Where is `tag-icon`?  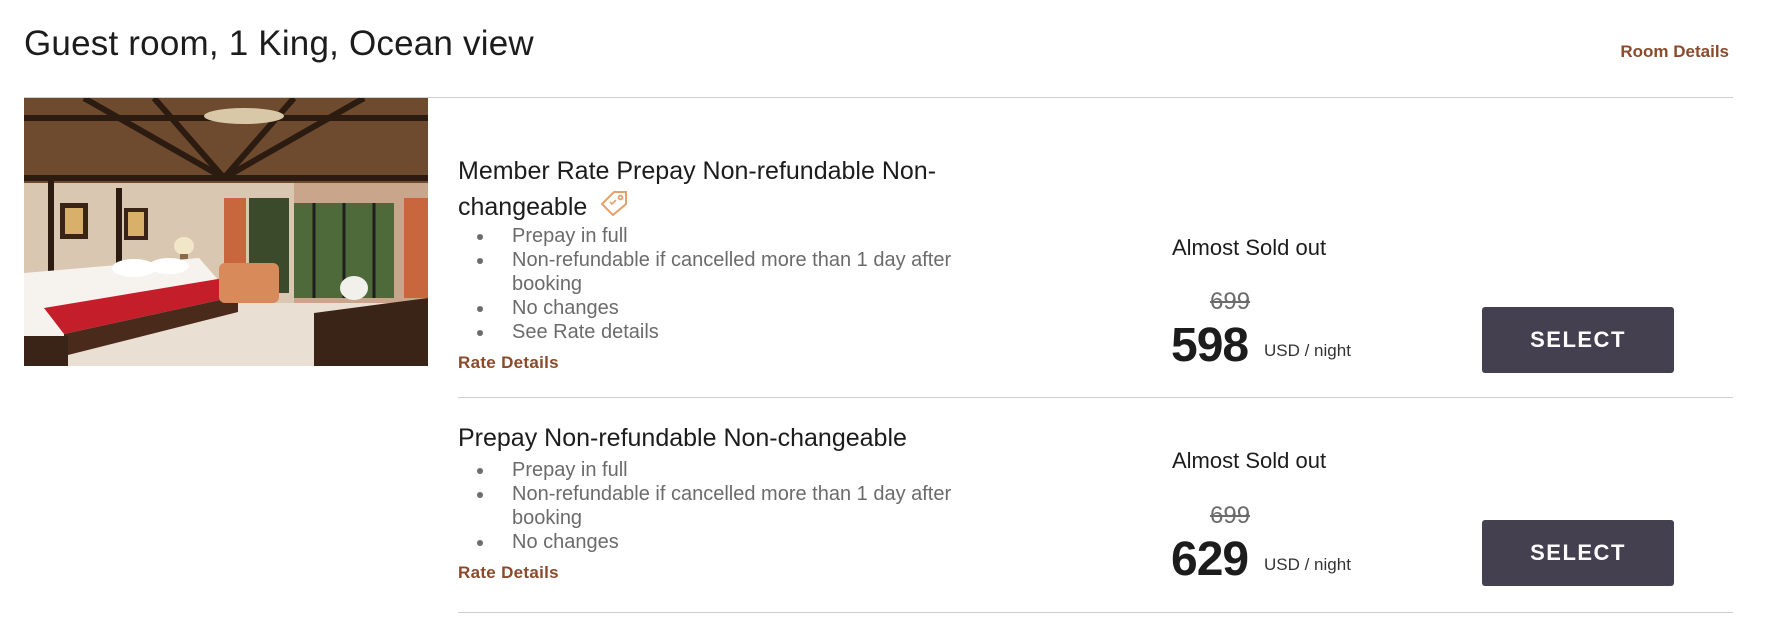 tag-icon is located at coordinates (614, 208).